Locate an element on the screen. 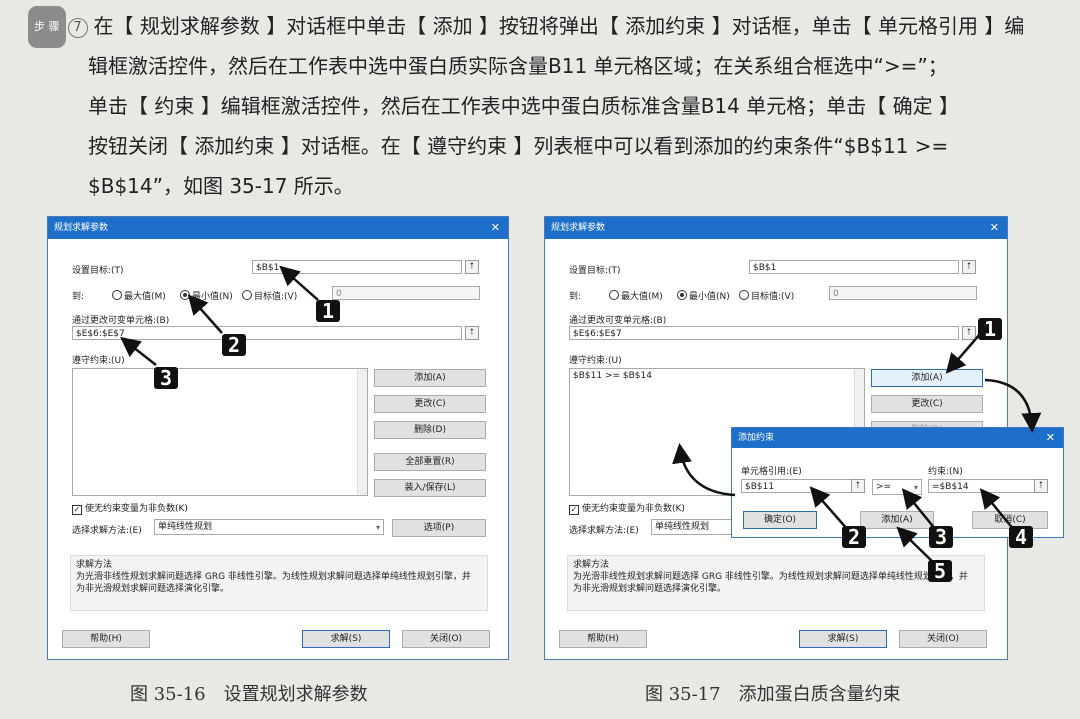 The image size is (1080, 719). arrow-curve-up is located at coordinates (704, 470).